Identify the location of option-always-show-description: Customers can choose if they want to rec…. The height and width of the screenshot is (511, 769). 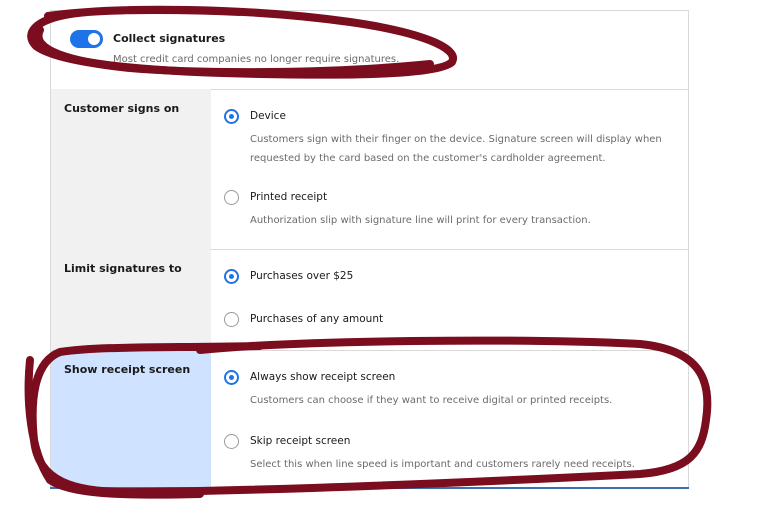
(431, 400).